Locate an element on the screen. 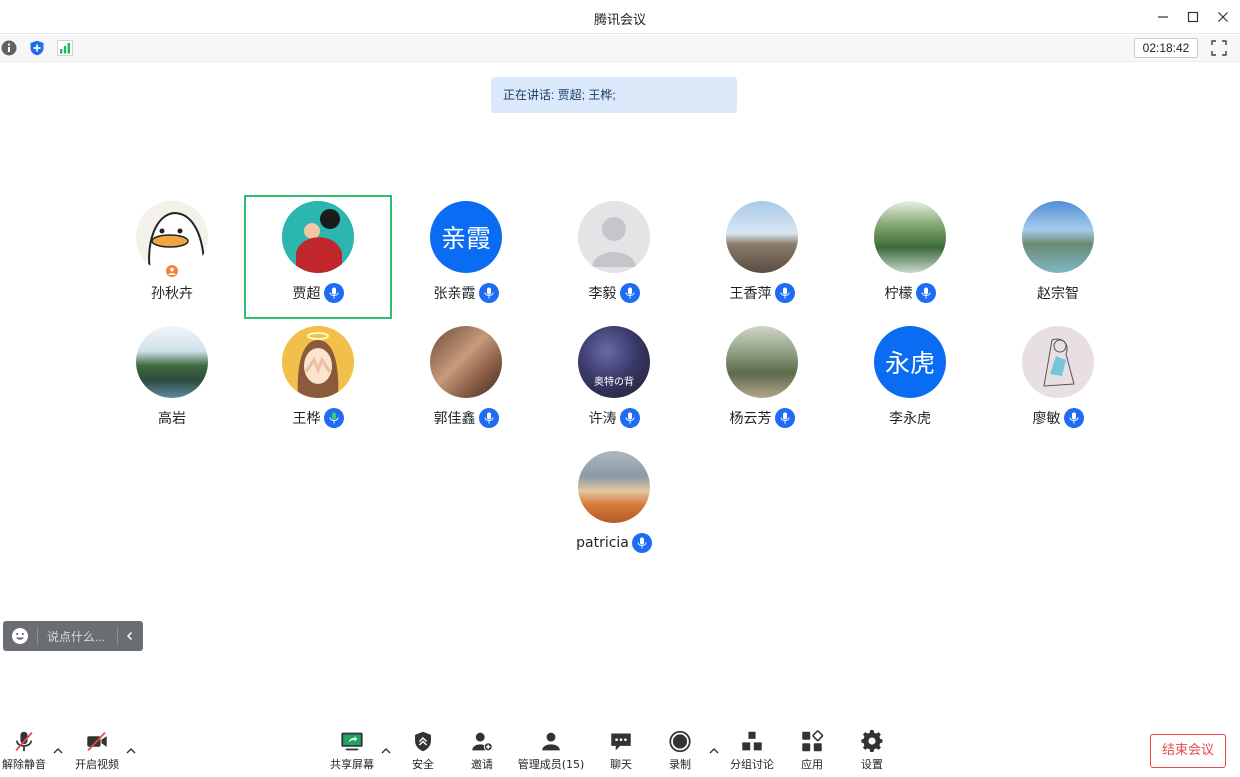  apps-button: 应用 is located at coordinates (812, 751).